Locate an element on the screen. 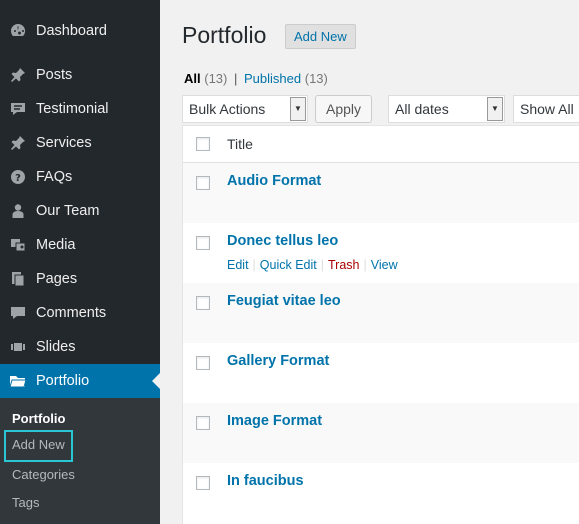  edit-link: Edit is located at coordinates (238, 265).